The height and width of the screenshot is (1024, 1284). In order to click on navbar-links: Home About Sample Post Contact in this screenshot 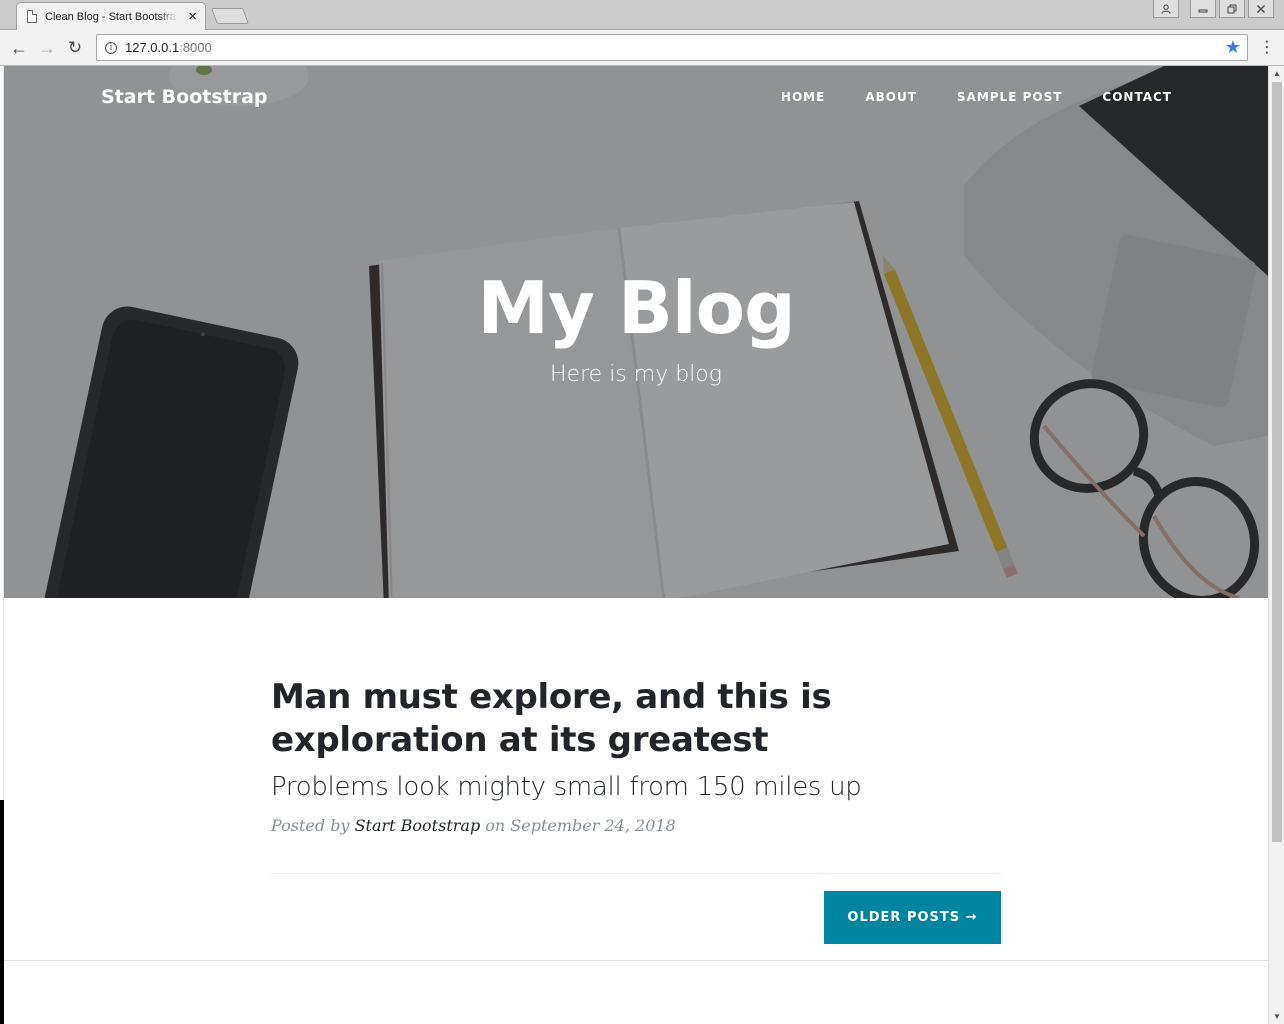, I will do `click(976, 97)`.